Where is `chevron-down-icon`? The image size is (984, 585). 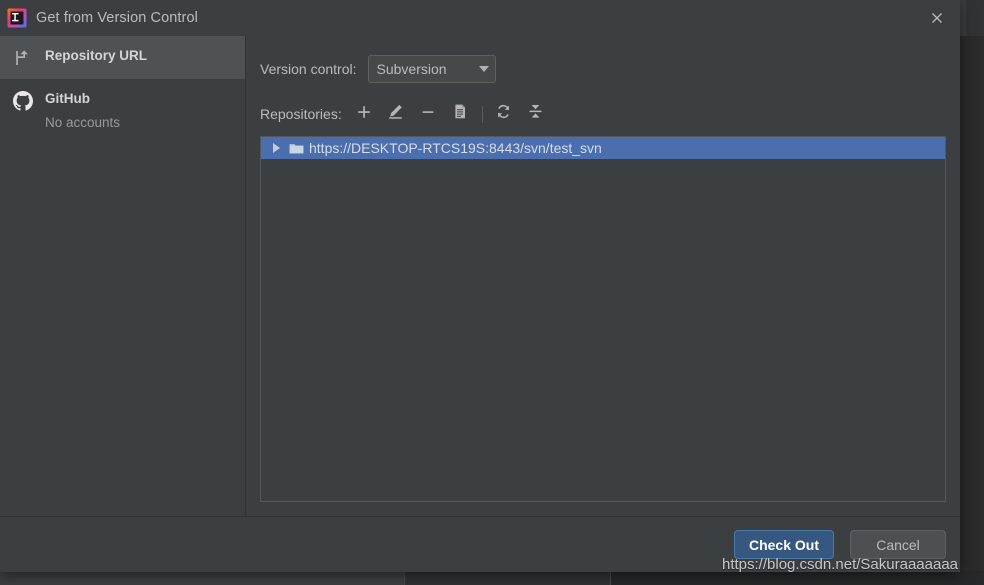
chevron-down-icon is located at coordinates (484, 69).